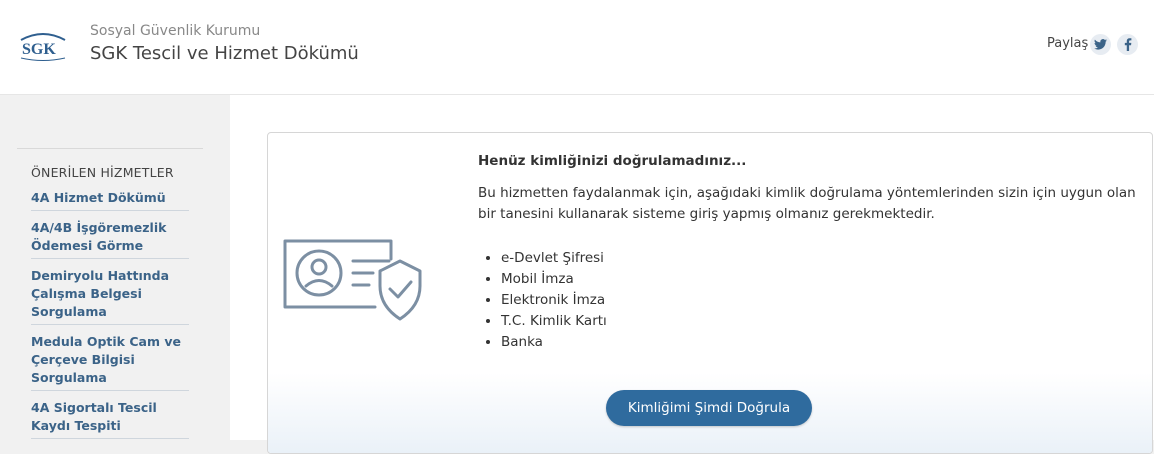 This screenshot has width=1154, height=454. I want to click on app-title: SGK Tescil ve Hizmet Dökümü, so click(224, 53).